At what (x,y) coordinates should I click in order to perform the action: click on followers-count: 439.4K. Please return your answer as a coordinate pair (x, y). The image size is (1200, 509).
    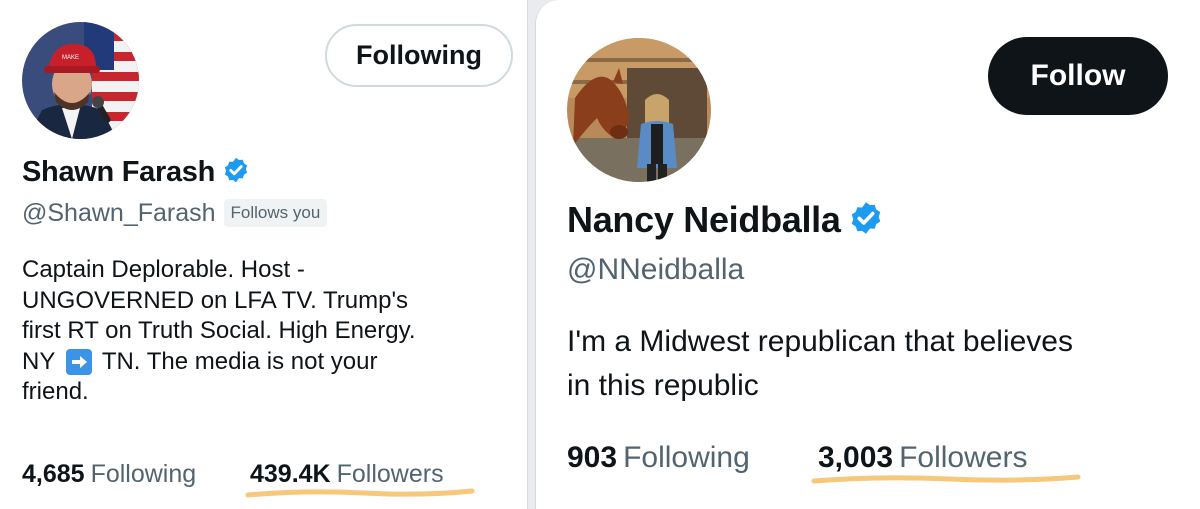
    Looking at the image, I should click on (290, 474).